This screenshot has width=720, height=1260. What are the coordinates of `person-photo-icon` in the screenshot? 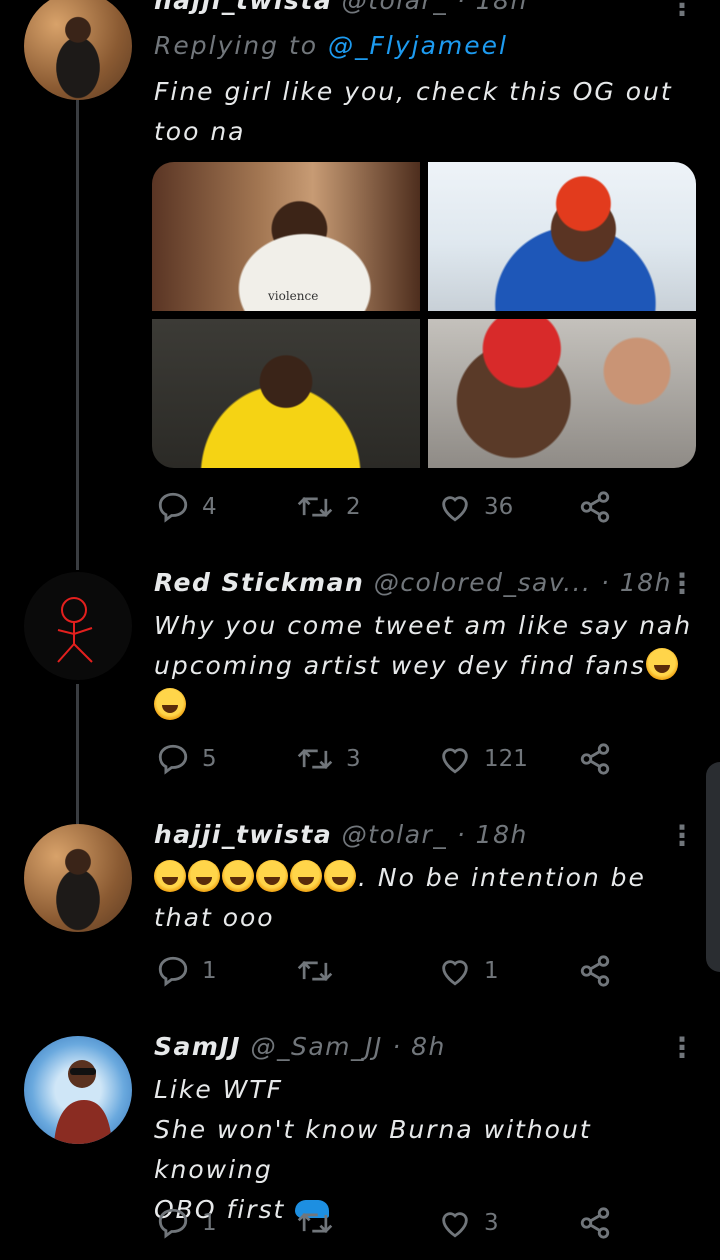 It's located at (83, 1102).